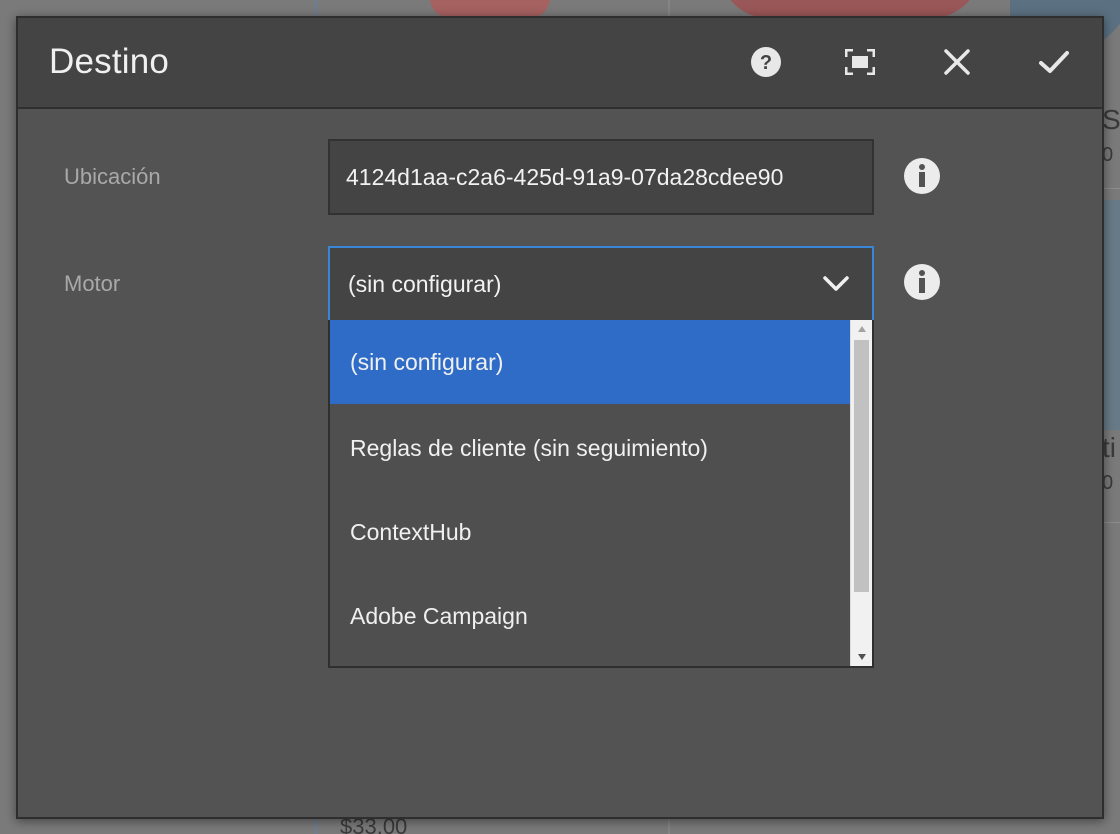 This screenshot has height=834, width=1120. What do you see at coordinates (861, 466) in the screenshot?
I see `scroll-thumb` at bounding box center [861, 466].